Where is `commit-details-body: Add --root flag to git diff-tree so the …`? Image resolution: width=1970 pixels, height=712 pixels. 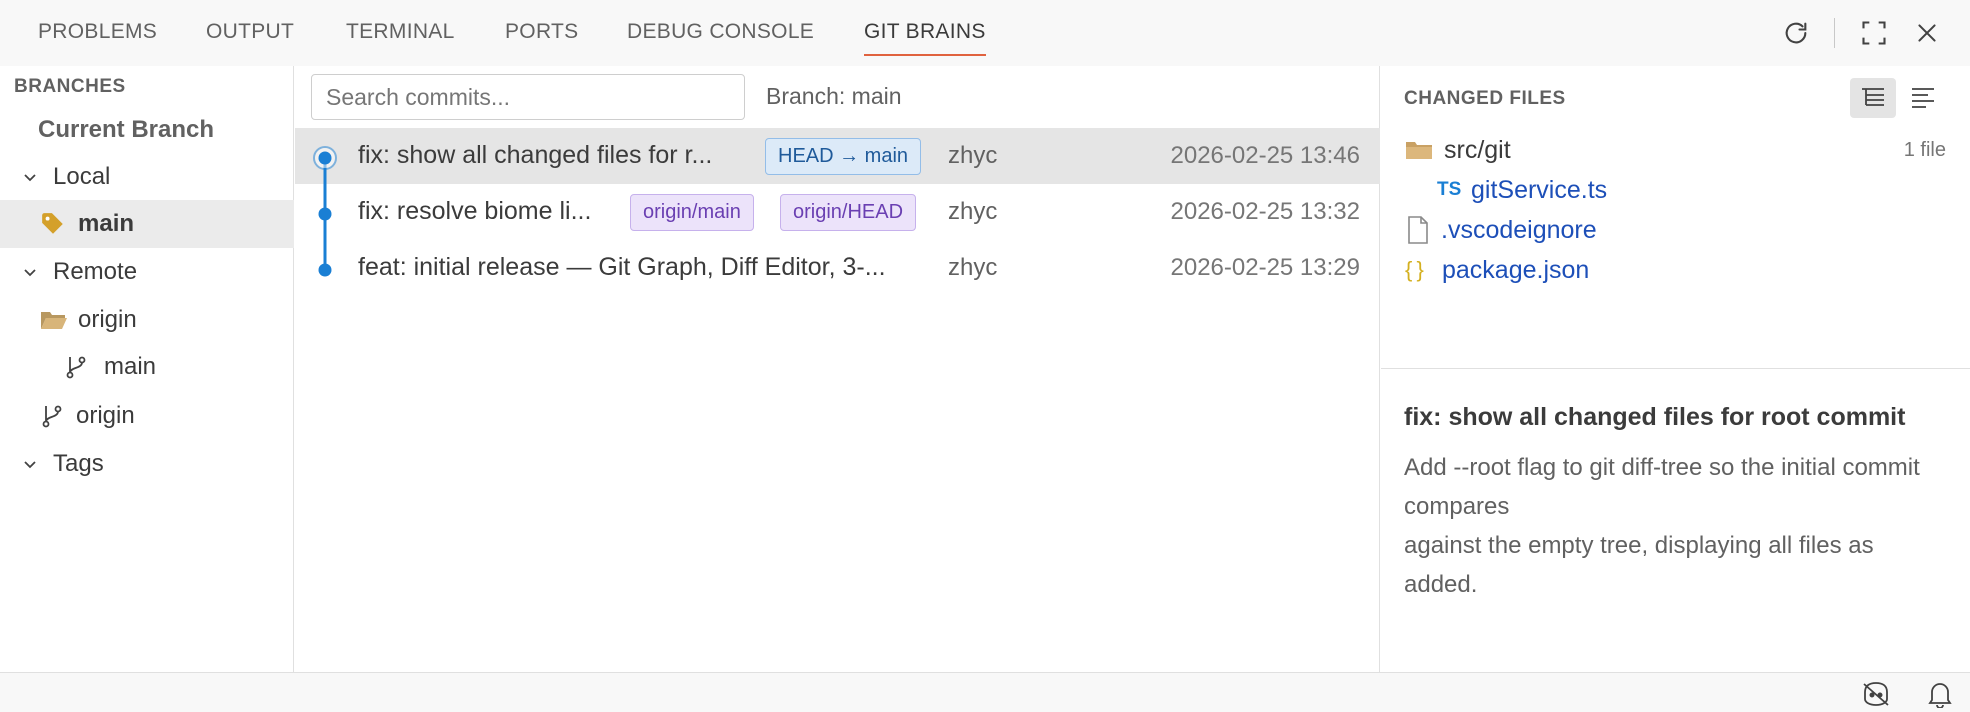
commit-details-body: Add --root flag to git diff-tree so the … is located at coordinates (1674, 526).